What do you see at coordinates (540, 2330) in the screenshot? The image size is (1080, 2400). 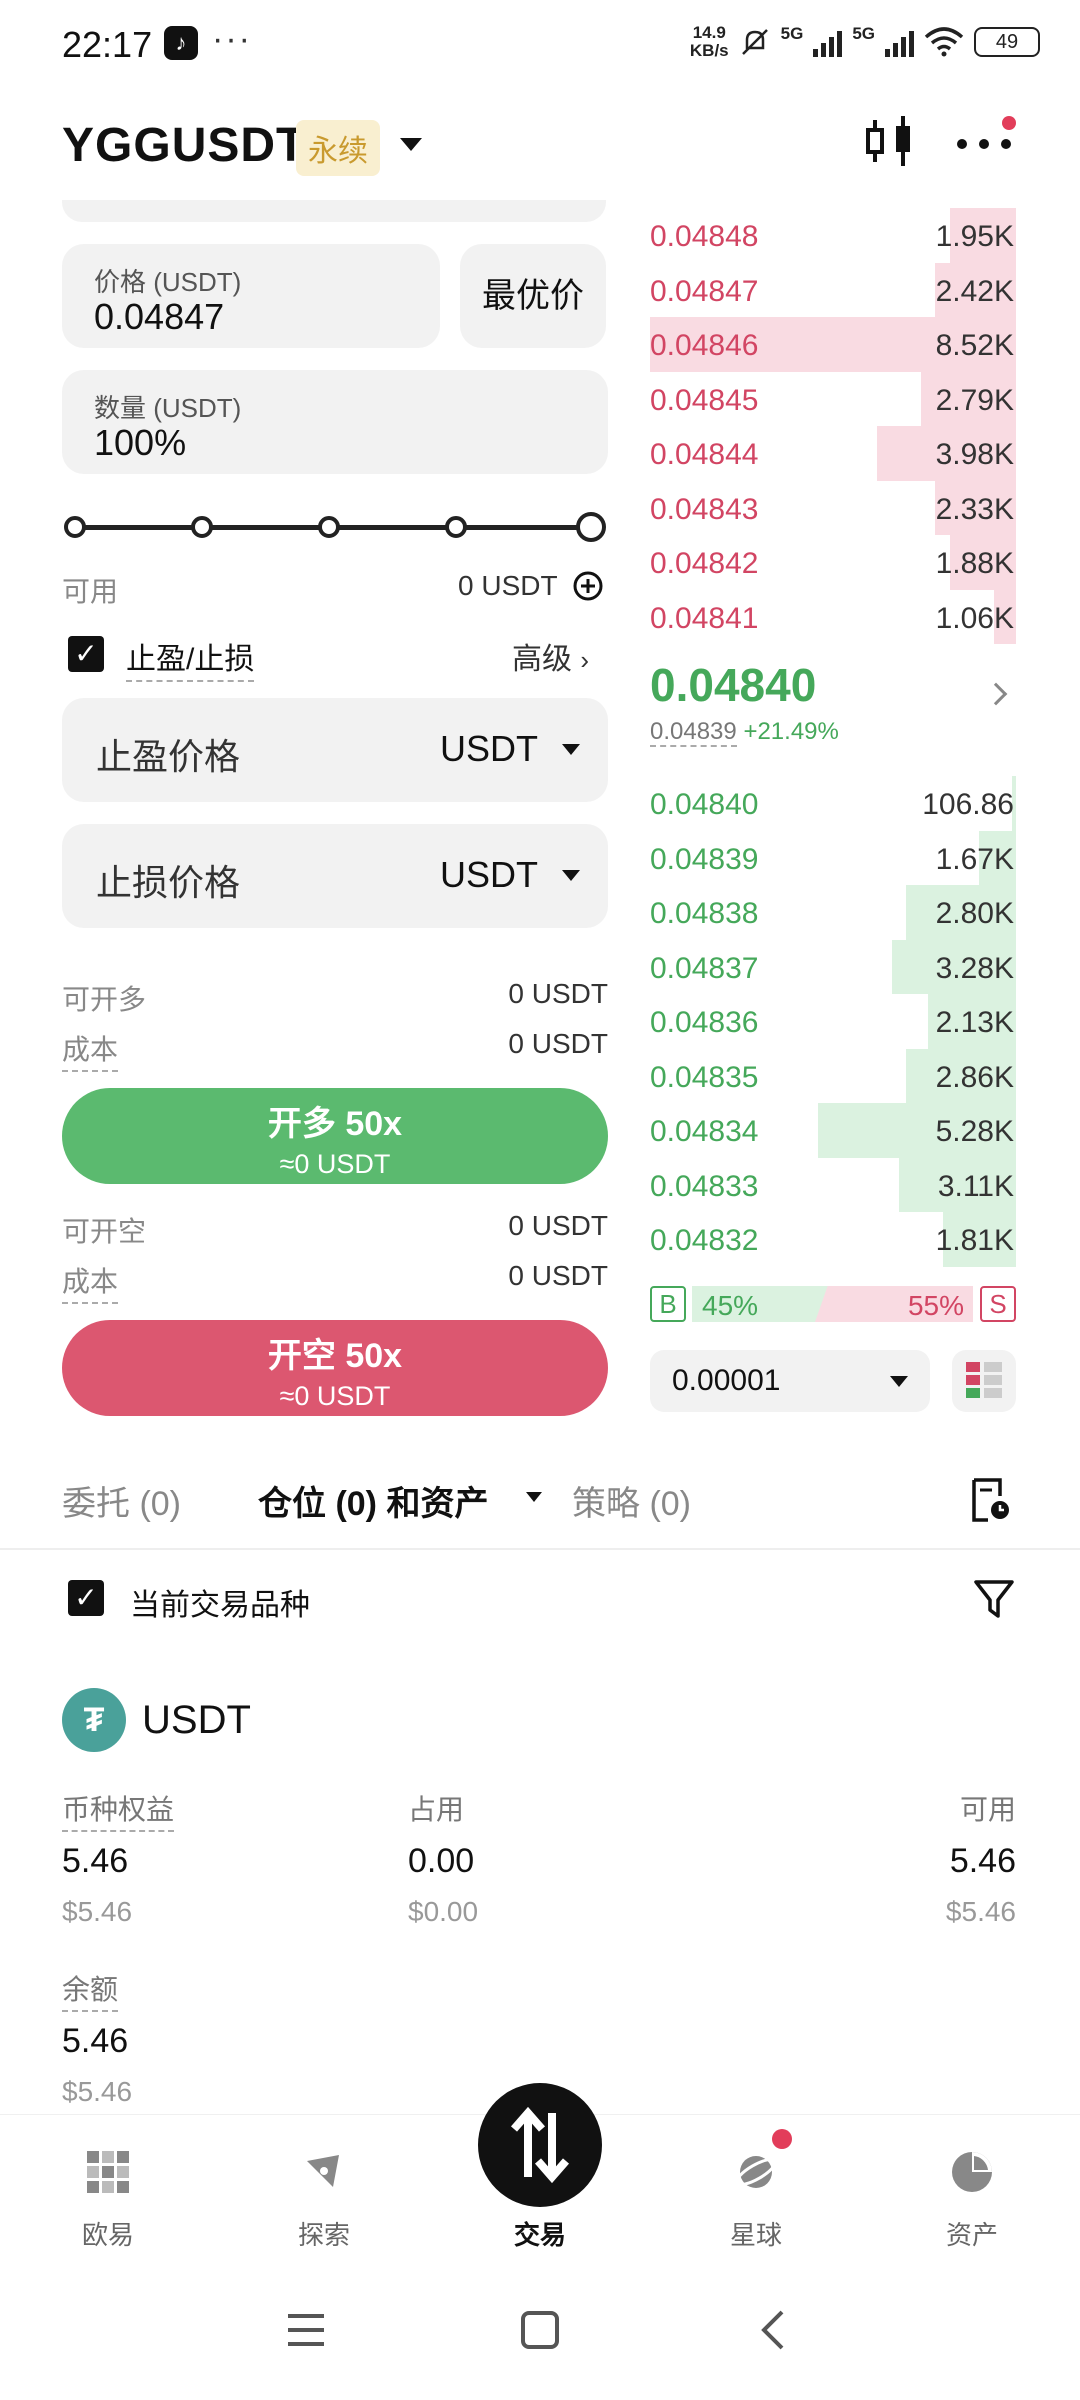 I see `home-square-icon` at bounding box center [540, 2330].